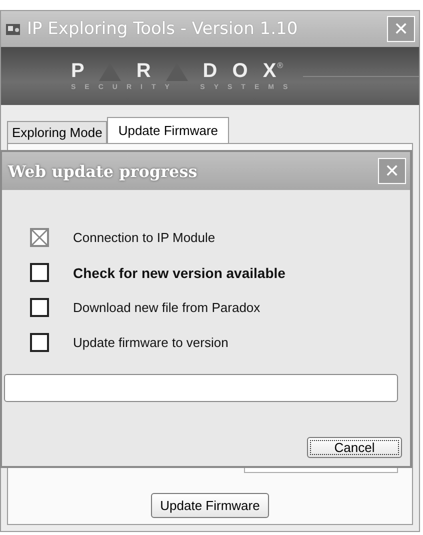 This screenshot has width=423, height=535. I want to click on window-title: IP Exploring Tools - Version 1.10, so click(163, 29).